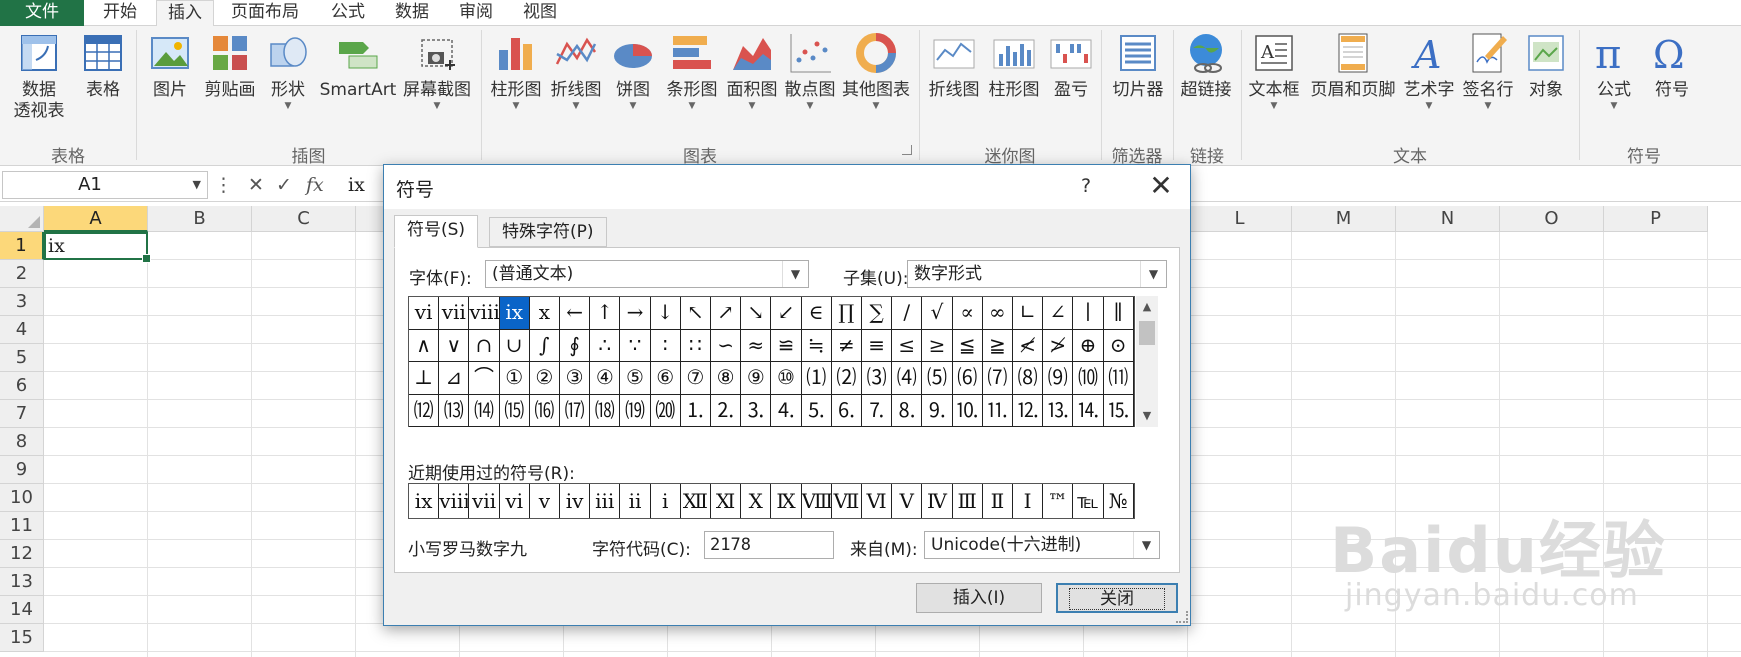 The width and height of the screenshot is (1741, 657). I want to click on symbol-cell: ∨, so click(454, 345).